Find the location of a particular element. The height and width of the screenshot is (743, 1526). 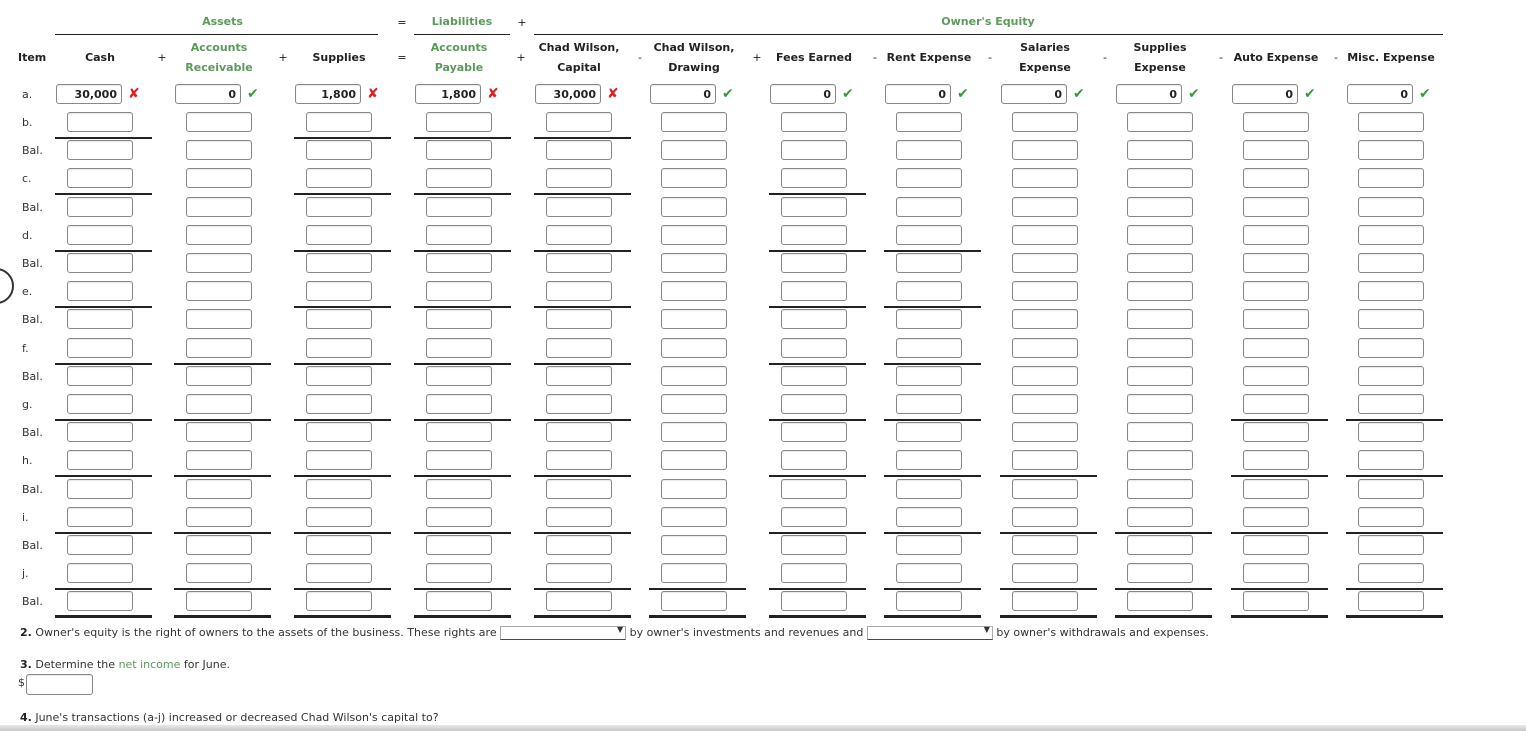

rights-increased-select: ▼ is located at coordinates (563, 632).